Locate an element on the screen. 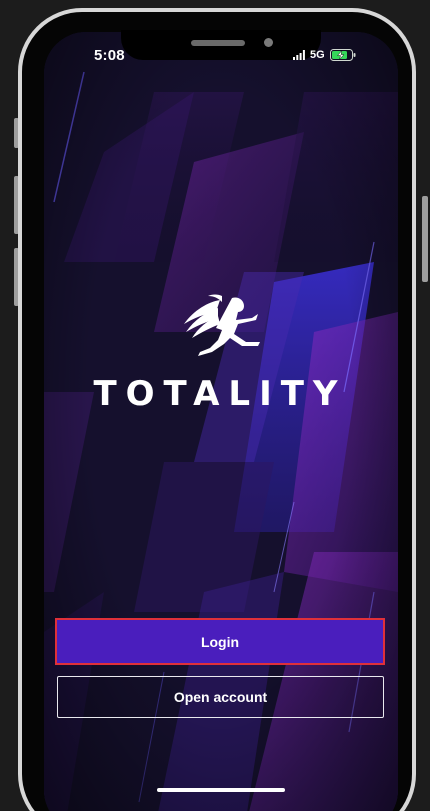  login-button: Login is located at coordinates (220, 641).